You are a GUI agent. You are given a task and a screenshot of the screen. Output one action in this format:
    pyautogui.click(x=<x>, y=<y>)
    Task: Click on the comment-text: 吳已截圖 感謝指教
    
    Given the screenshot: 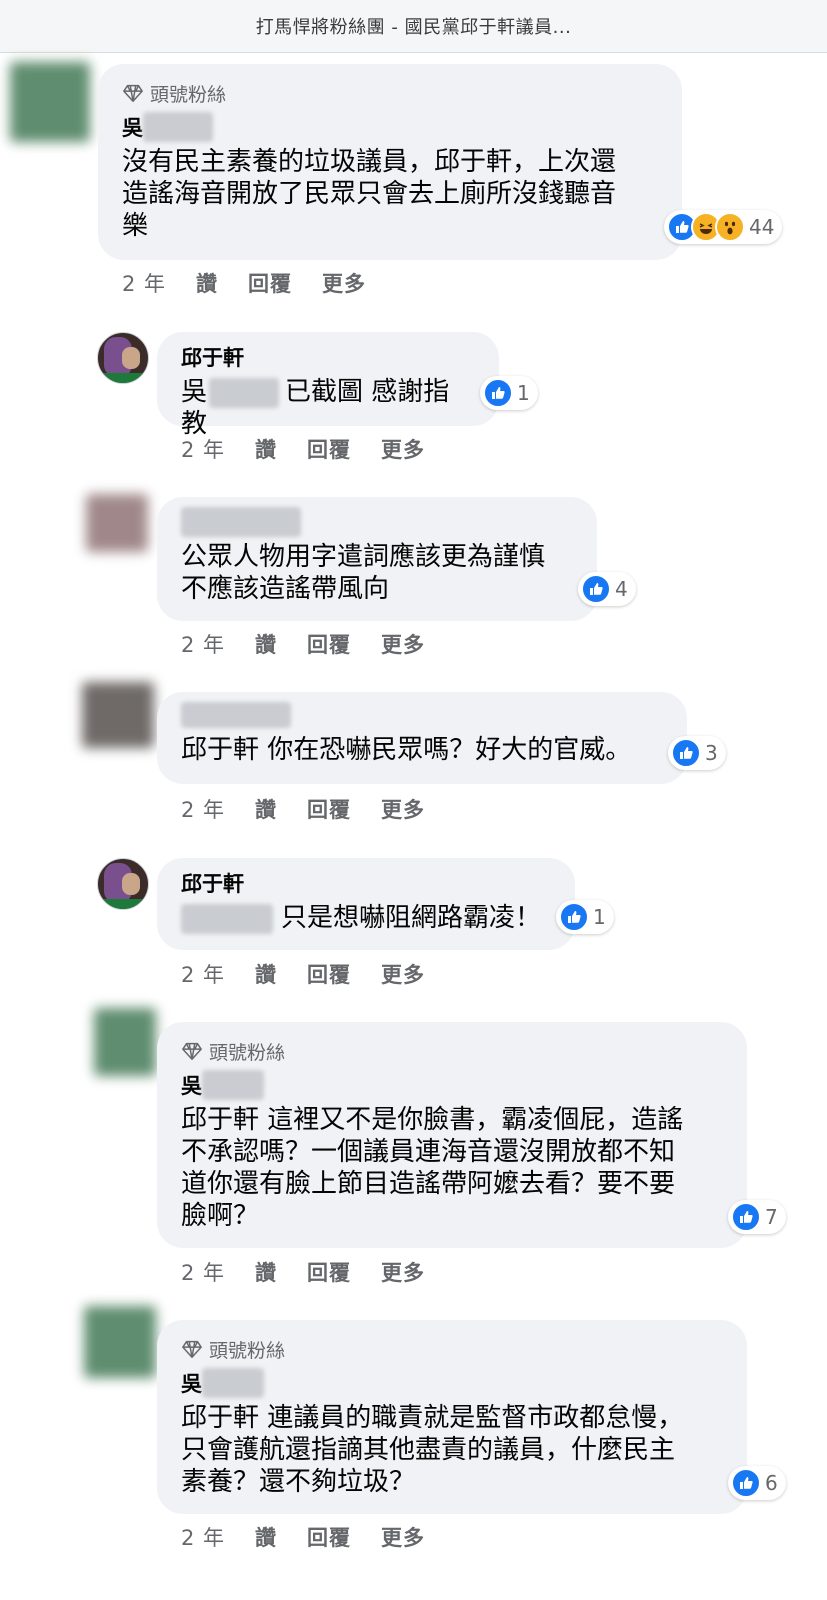 What is the action you would take?
    pyautogui.click(x=315, y=408)
    